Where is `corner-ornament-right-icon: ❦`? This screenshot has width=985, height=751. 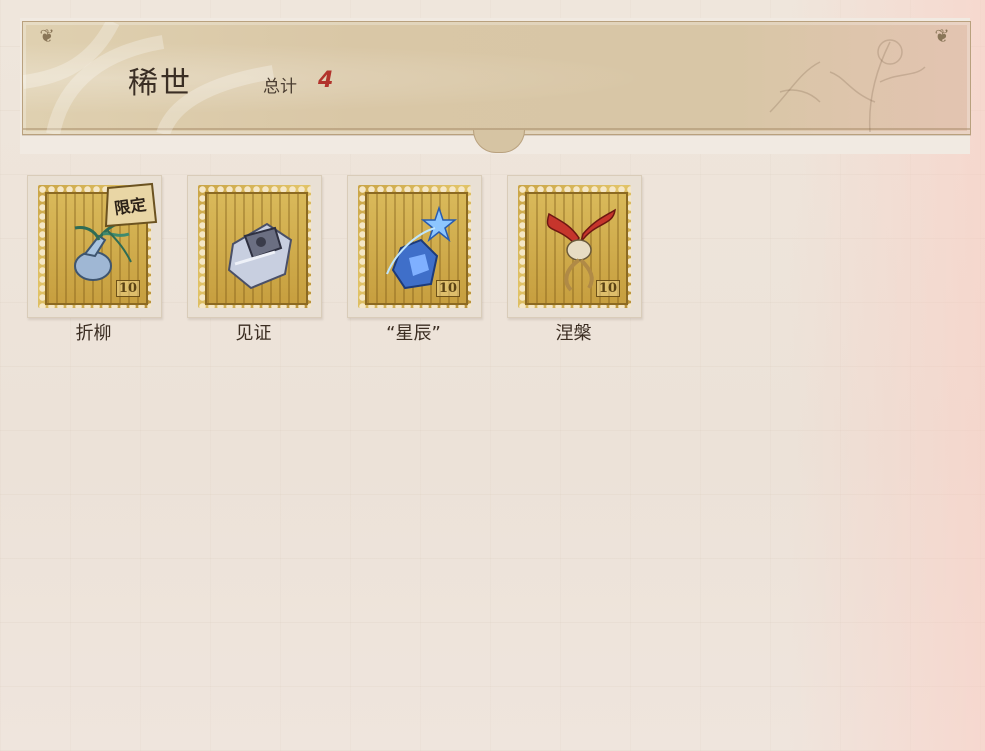 corner-ornament-right-icon: ❦ is located at coordinates (942, 36).